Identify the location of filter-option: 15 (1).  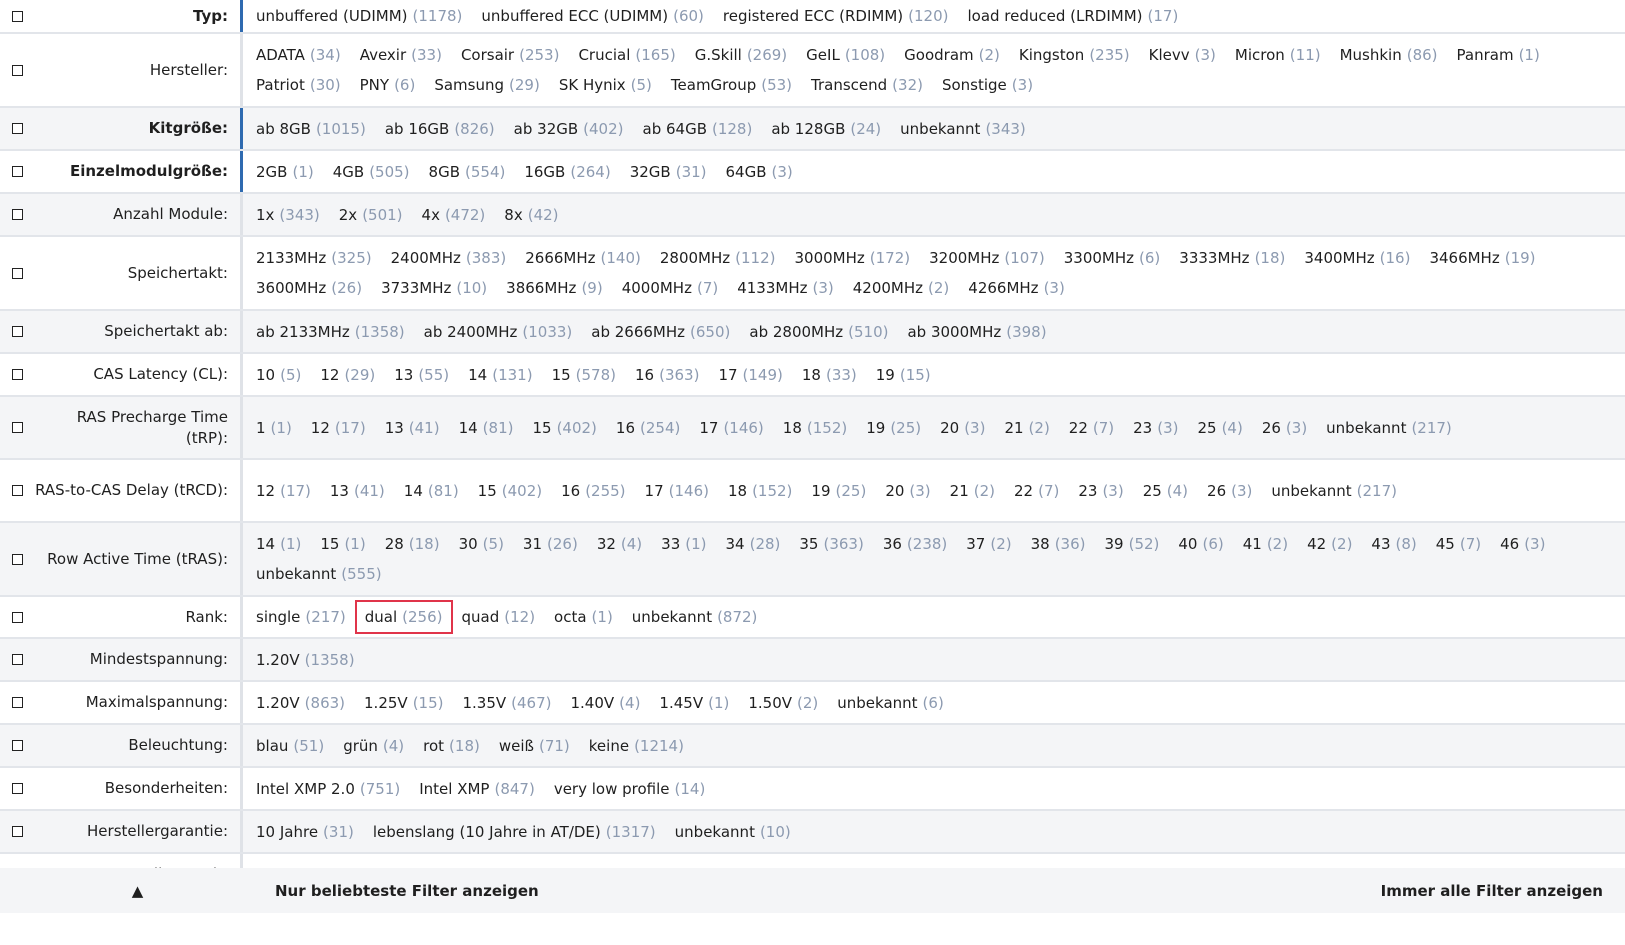
(342, 544).